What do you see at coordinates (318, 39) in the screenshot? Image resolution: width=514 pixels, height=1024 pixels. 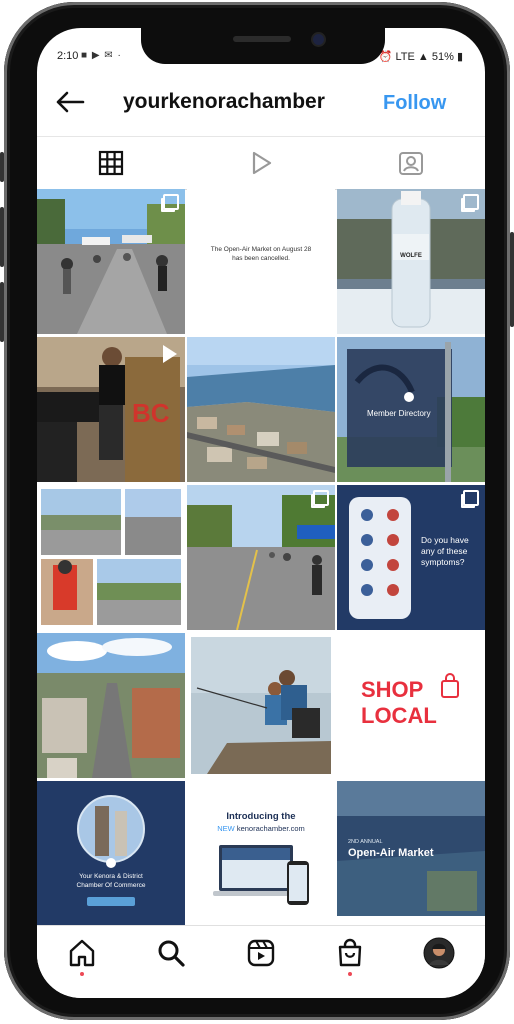 I see `front-camera` at bounding box center [318, 39].